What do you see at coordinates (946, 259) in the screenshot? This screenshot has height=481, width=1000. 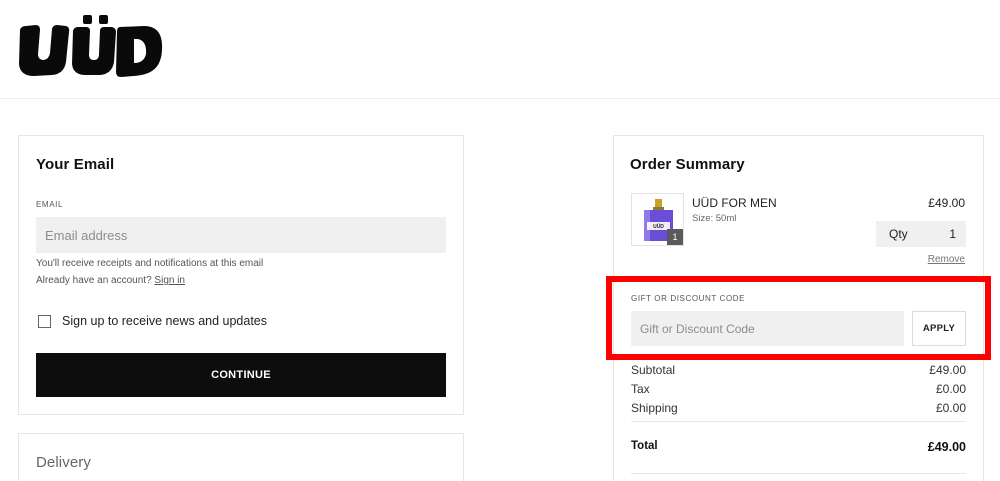 I see `remove-item-link: Remove` at bounding box center [946, 259].